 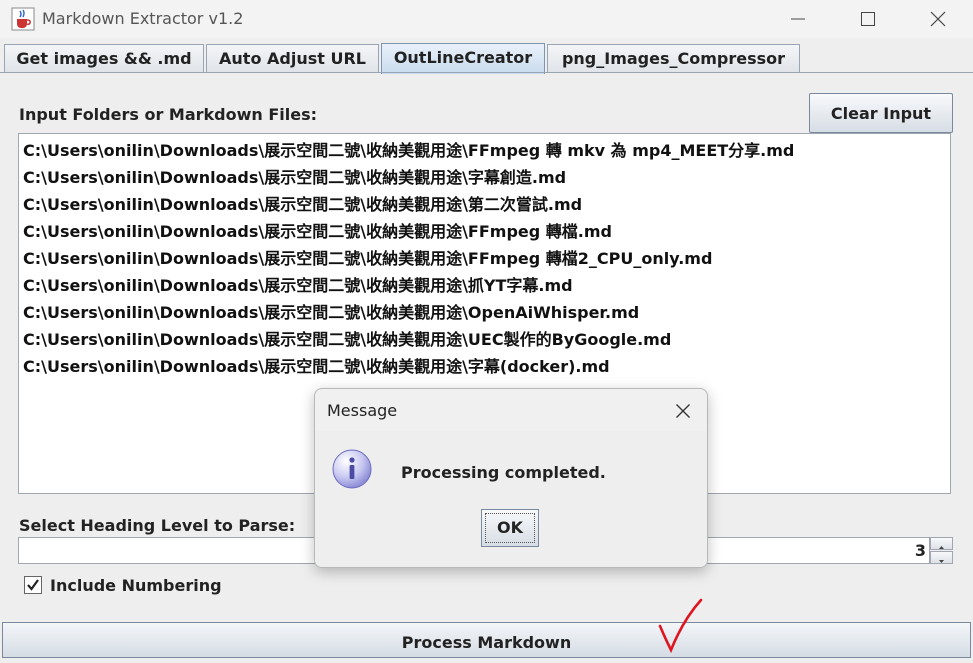 I want to click on maximize-icon, so click(x=868, y=19).